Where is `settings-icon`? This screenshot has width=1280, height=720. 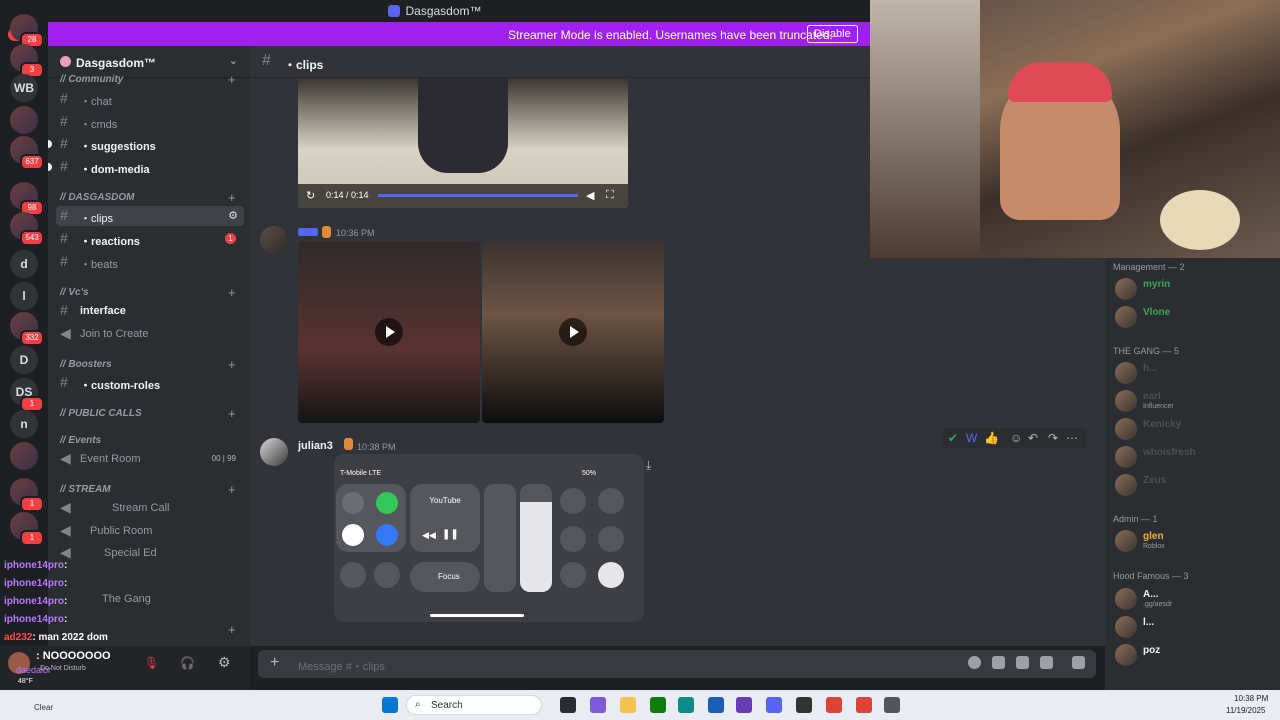
settings-icon is located at coordinates (892, 705).